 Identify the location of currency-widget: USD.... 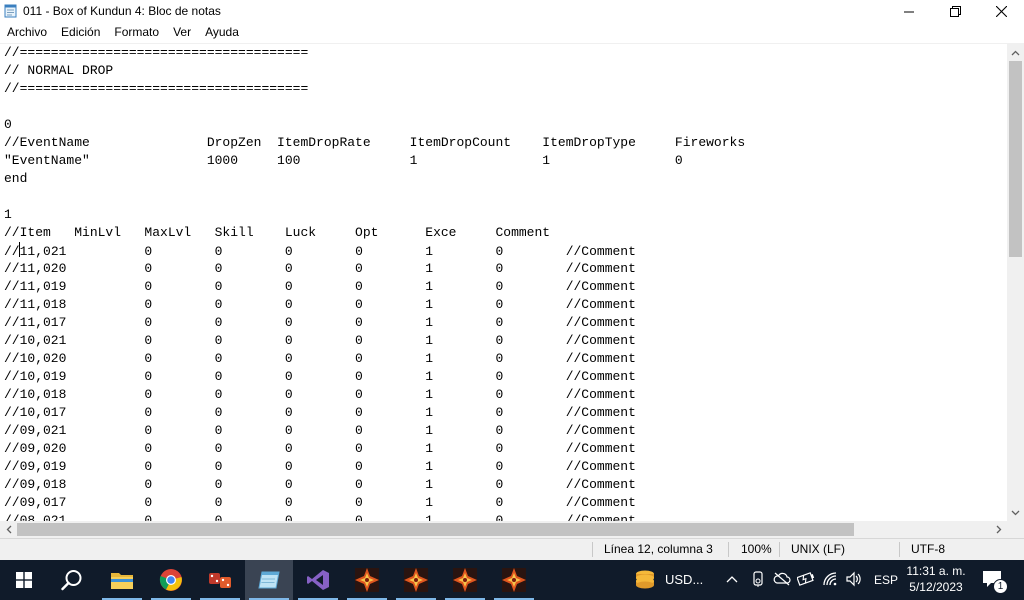
(670, 580).